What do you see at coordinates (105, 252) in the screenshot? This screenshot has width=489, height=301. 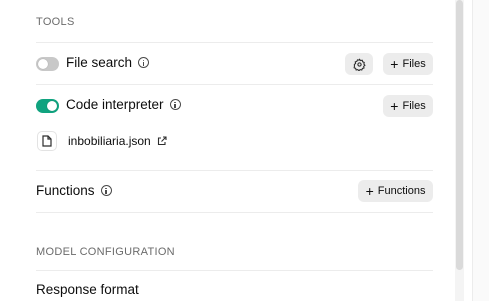 I see `model-configuration-section-title: MODEL CONFIGURATION` at bounding box center [105, 252].